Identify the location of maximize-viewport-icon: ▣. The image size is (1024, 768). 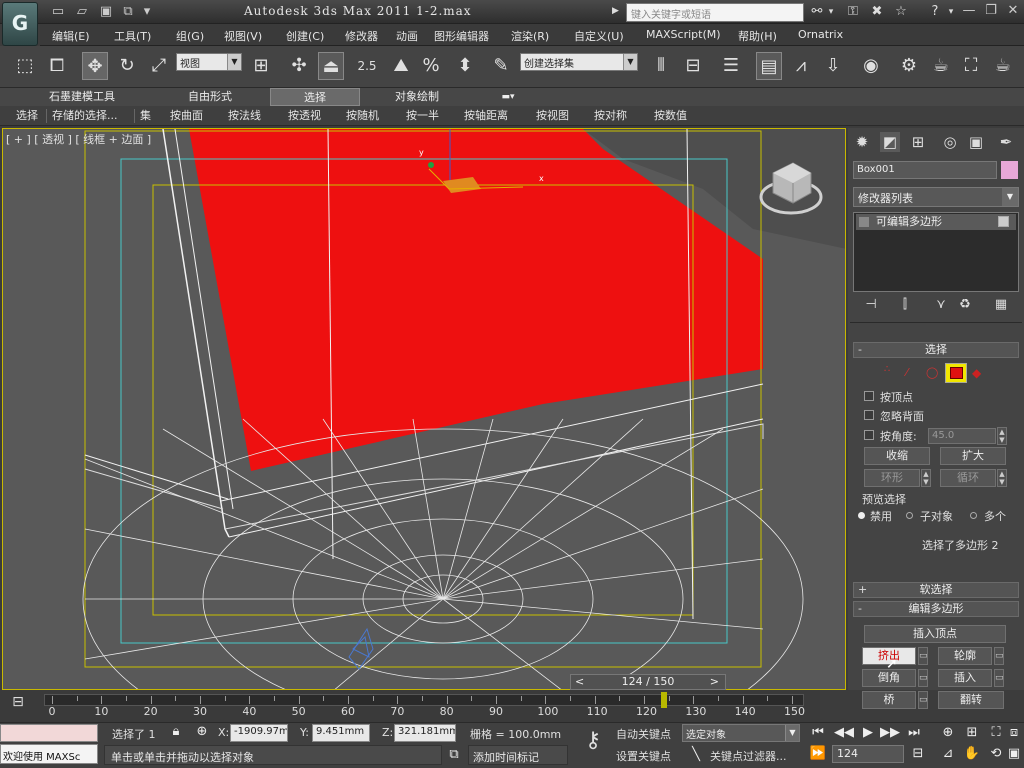
(1014, 754).